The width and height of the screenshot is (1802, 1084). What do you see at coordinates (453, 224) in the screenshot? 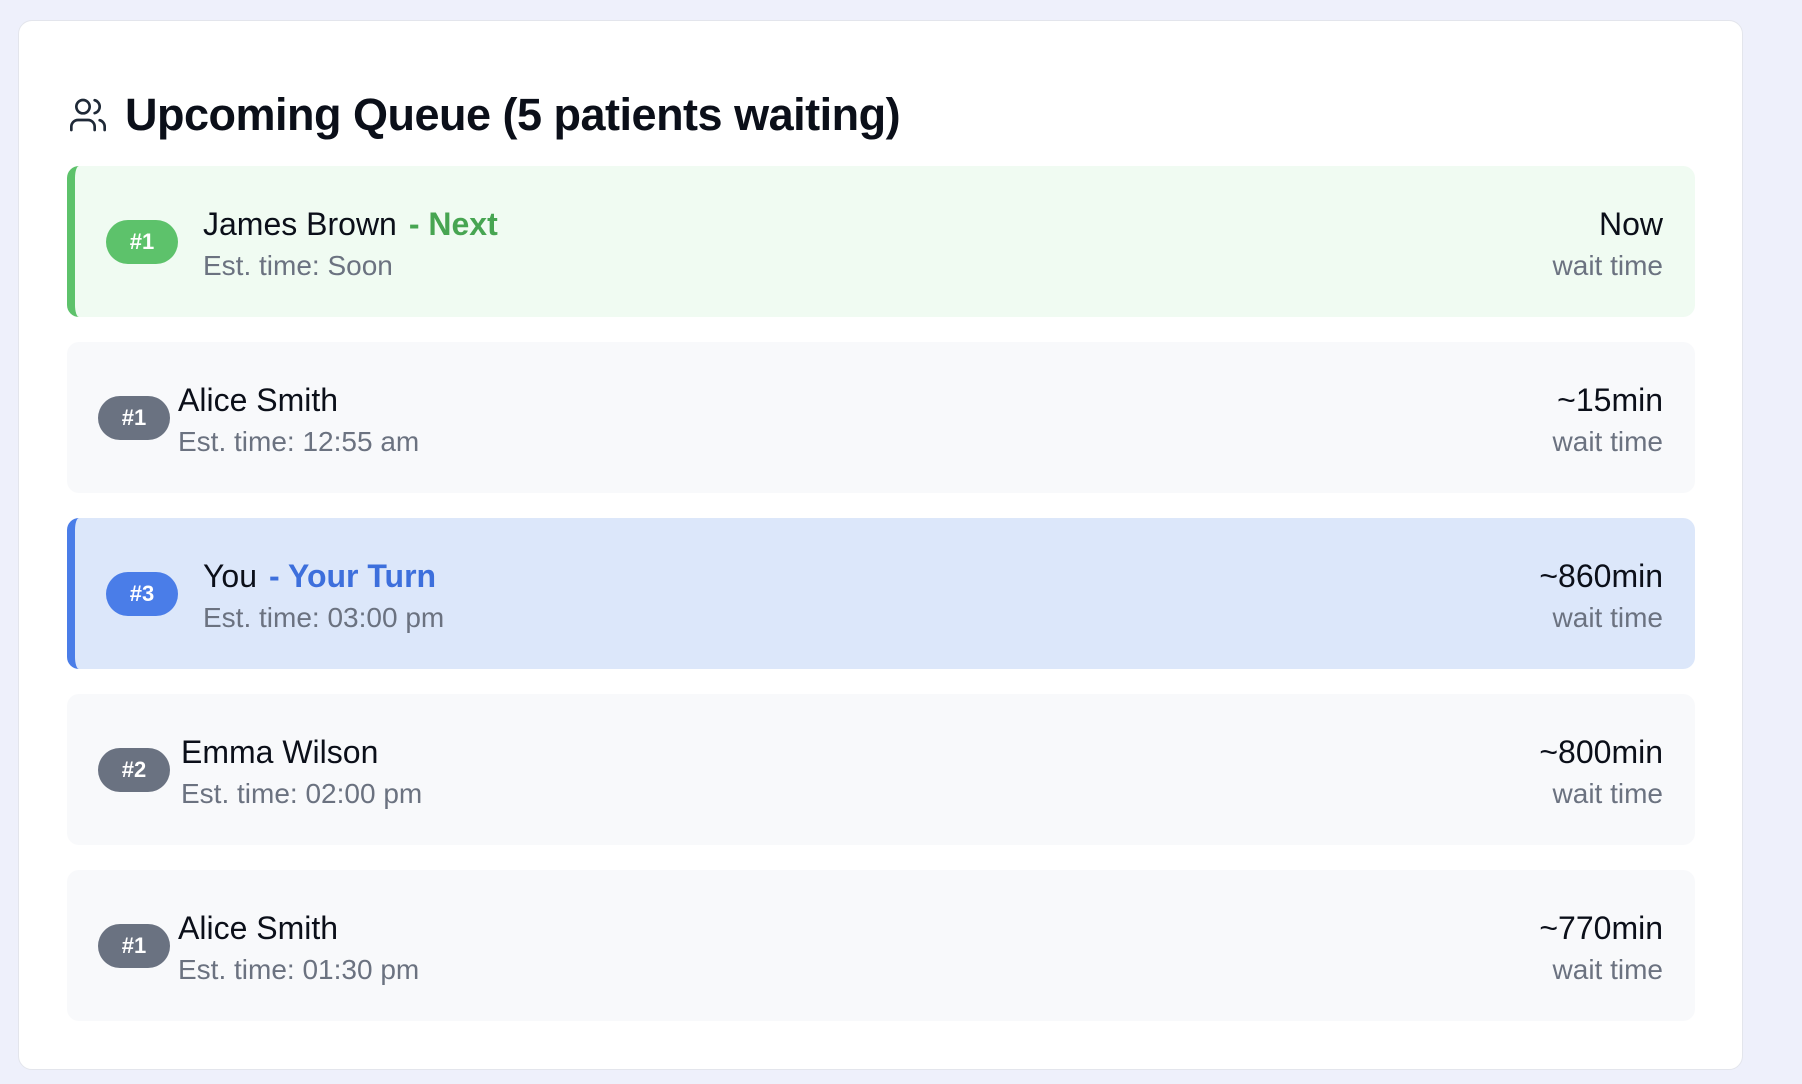
I see `next-tag: - Next` at bounding box center [453, 224].